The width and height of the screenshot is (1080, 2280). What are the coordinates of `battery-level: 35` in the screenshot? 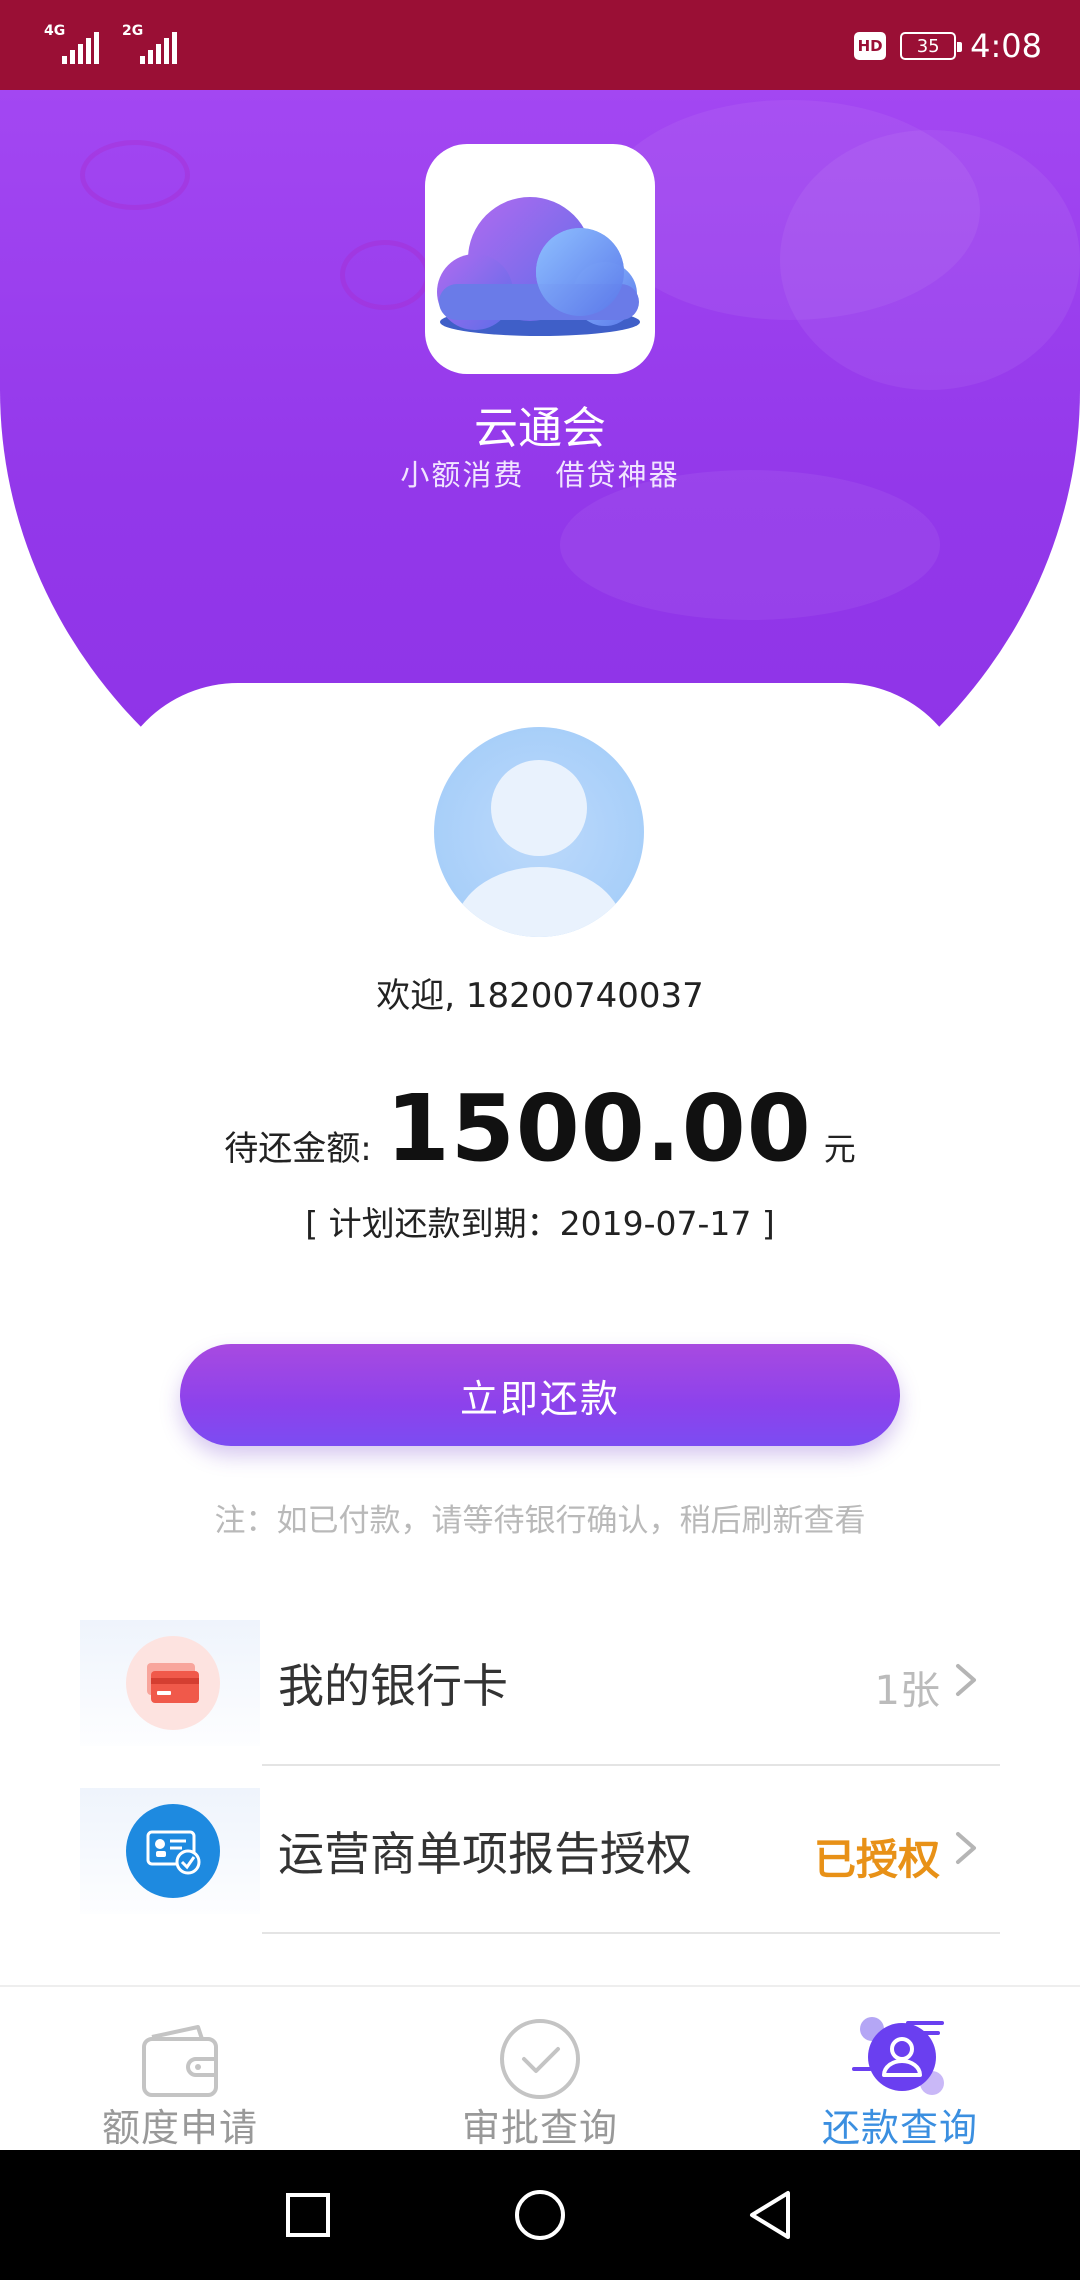 It's located at (928, 46).